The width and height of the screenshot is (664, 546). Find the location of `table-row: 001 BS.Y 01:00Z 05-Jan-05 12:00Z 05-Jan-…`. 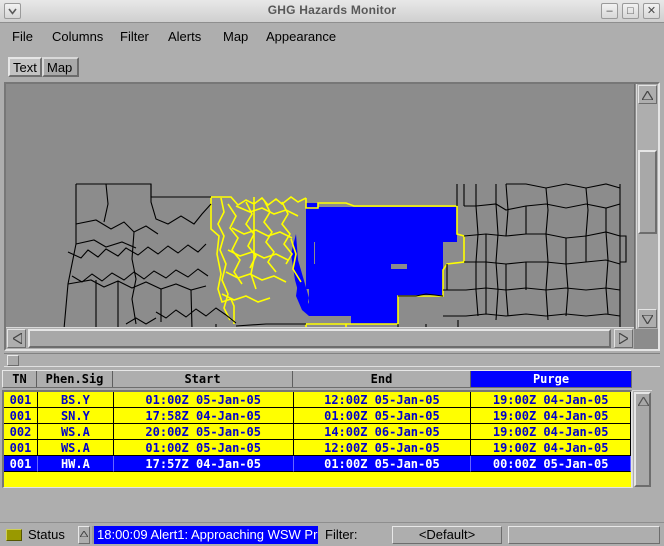

table-row: 001 BS.Y 01:00Z 05-Jan-05 12:00Z 05-Jan-… is located at coordinates (317, 400).